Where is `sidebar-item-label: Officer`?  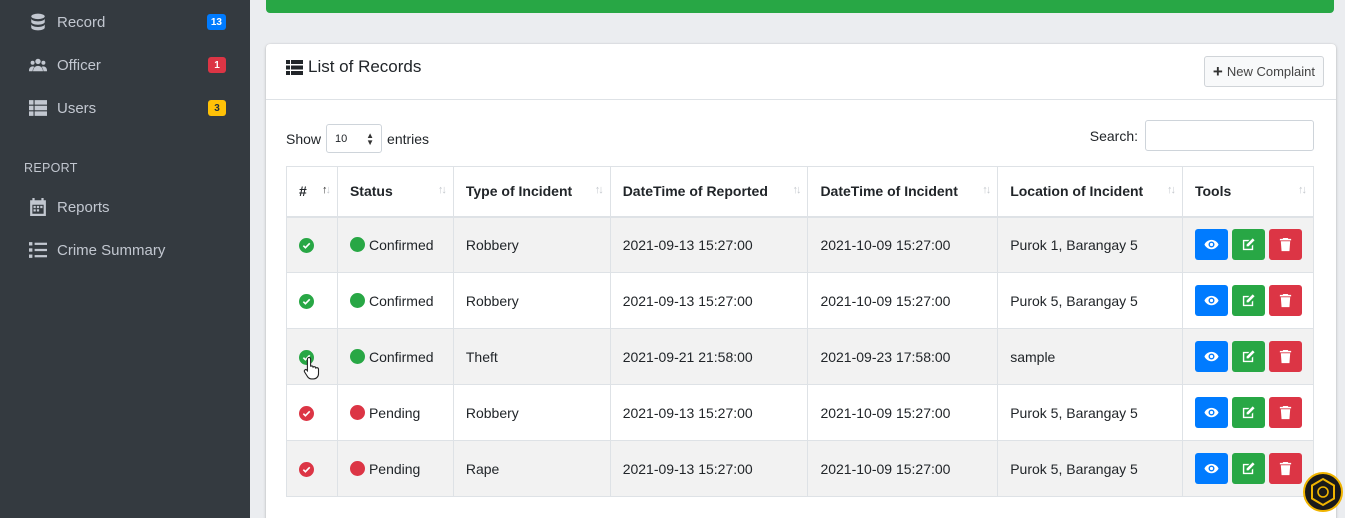 sidebar-item-label: Officer is located at coordinates (79, 65).